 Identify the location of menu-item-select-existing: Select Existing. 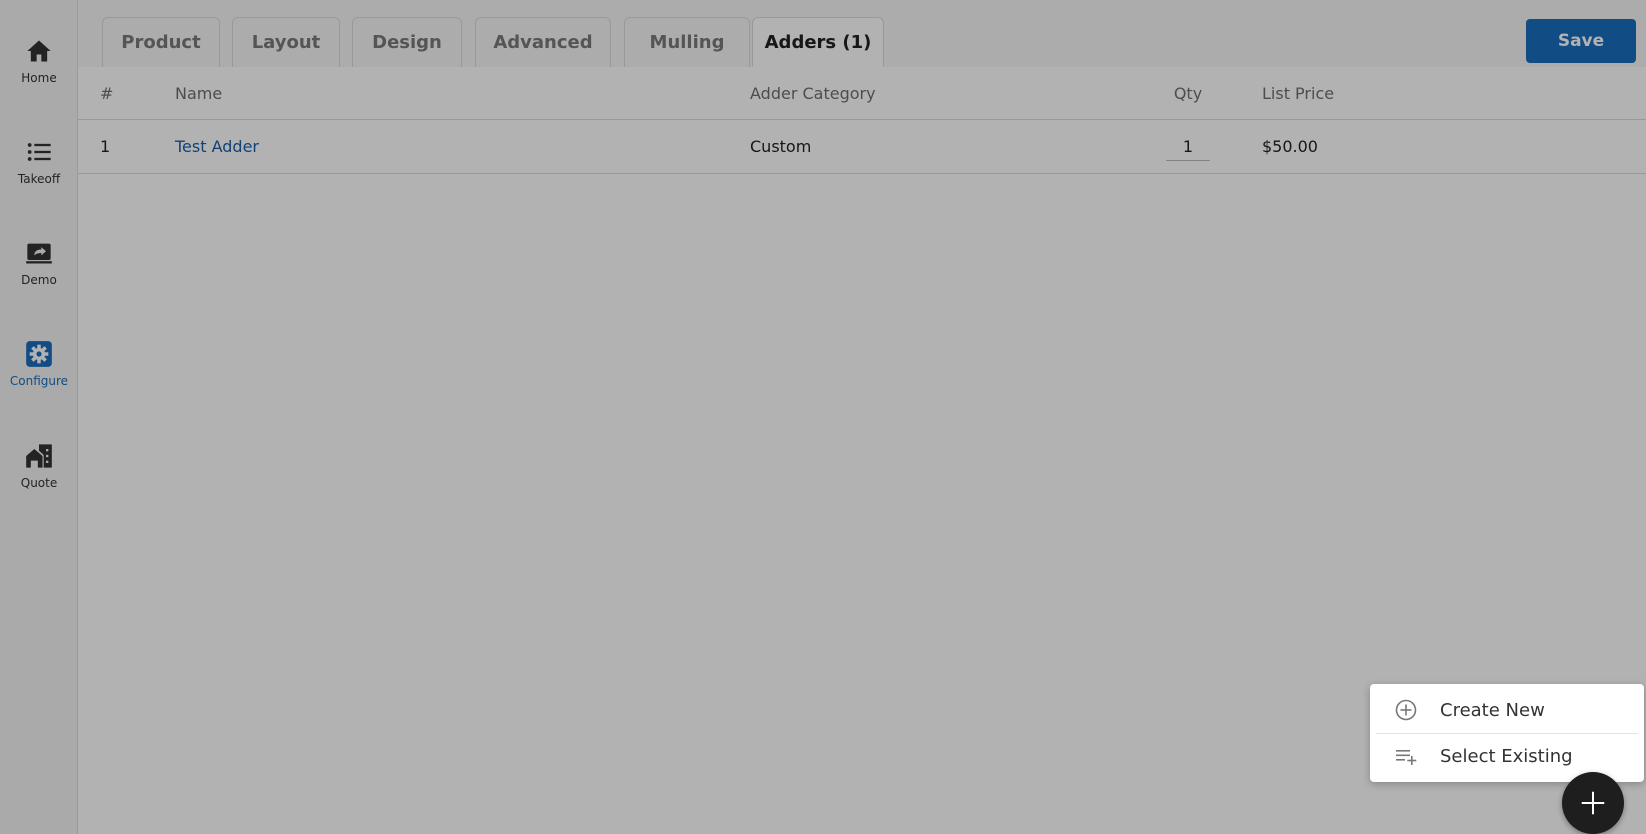
(1507, 756).